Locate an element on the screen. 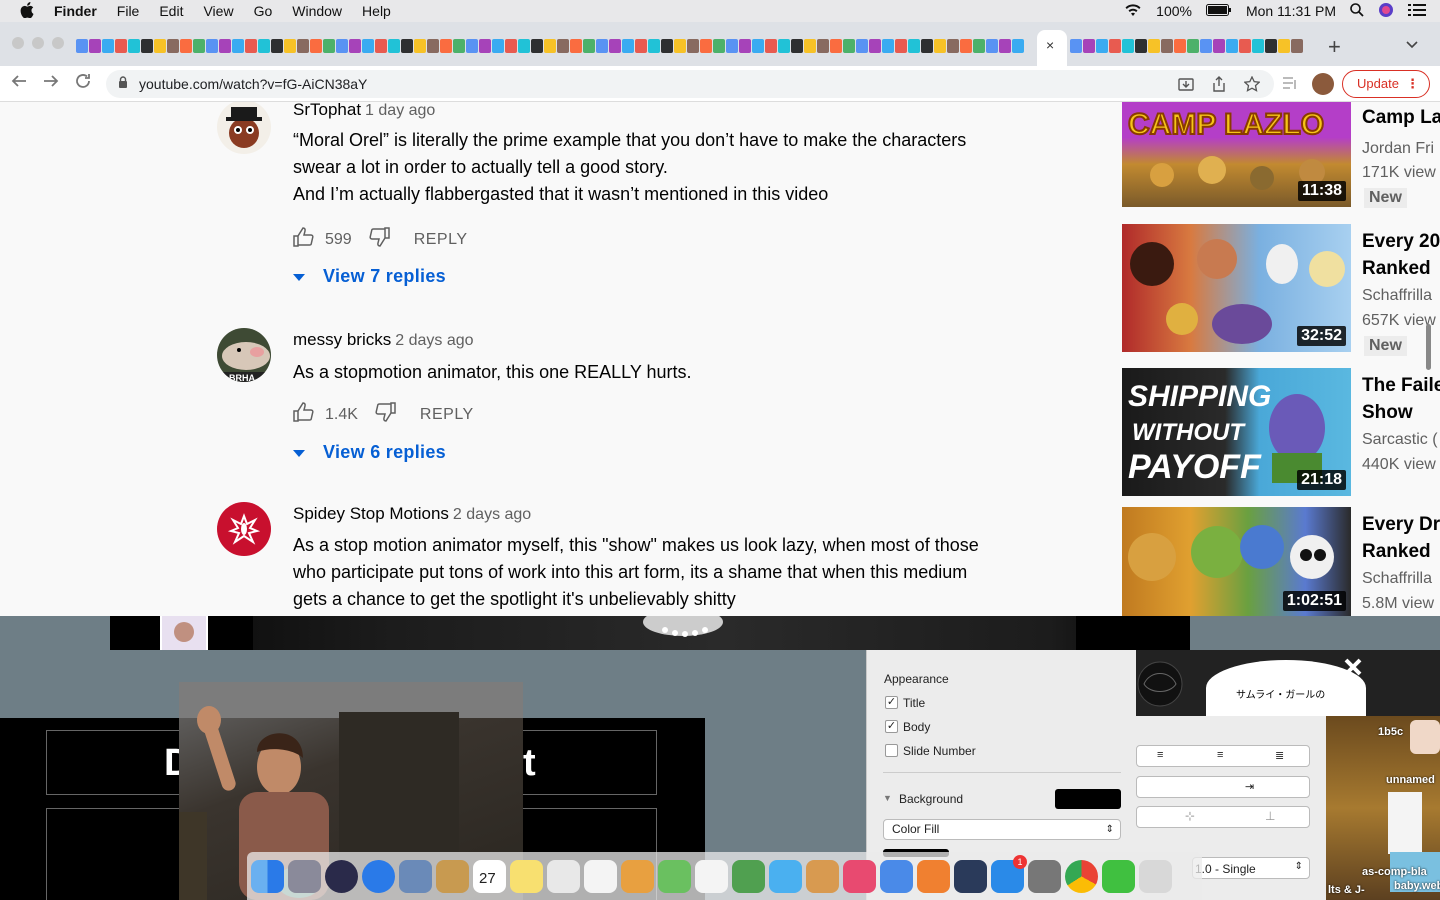 The image size is (1440, 900). align-center-icon: ≡ is located at coordinates (1160, 755).